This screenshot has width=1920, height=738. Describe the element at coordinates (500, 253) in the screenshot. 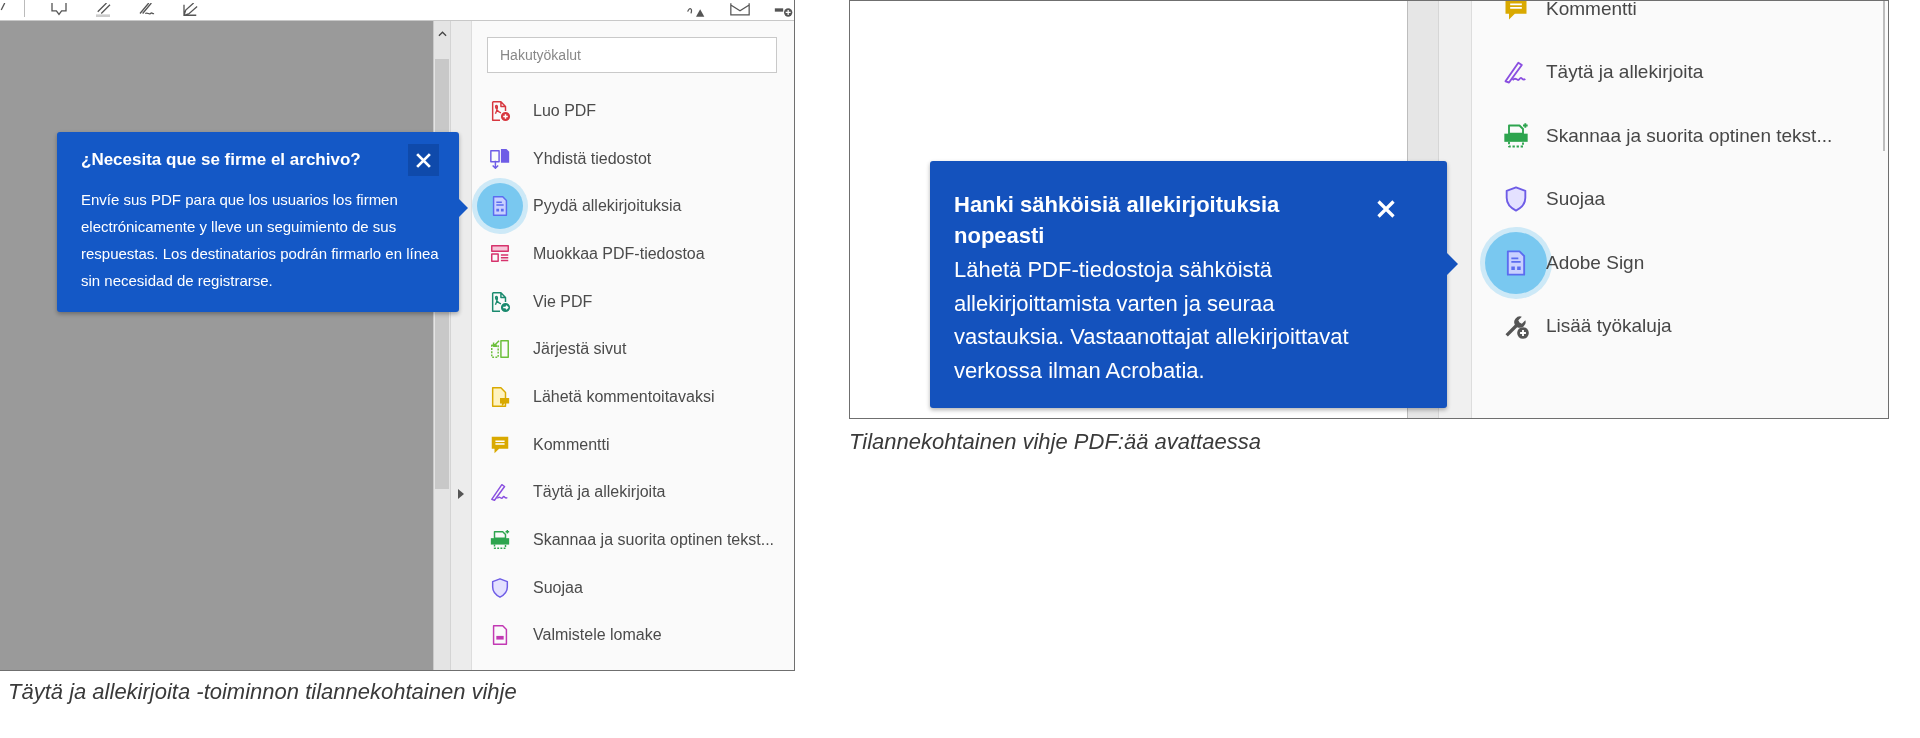

I see `layout-icon` at that location.